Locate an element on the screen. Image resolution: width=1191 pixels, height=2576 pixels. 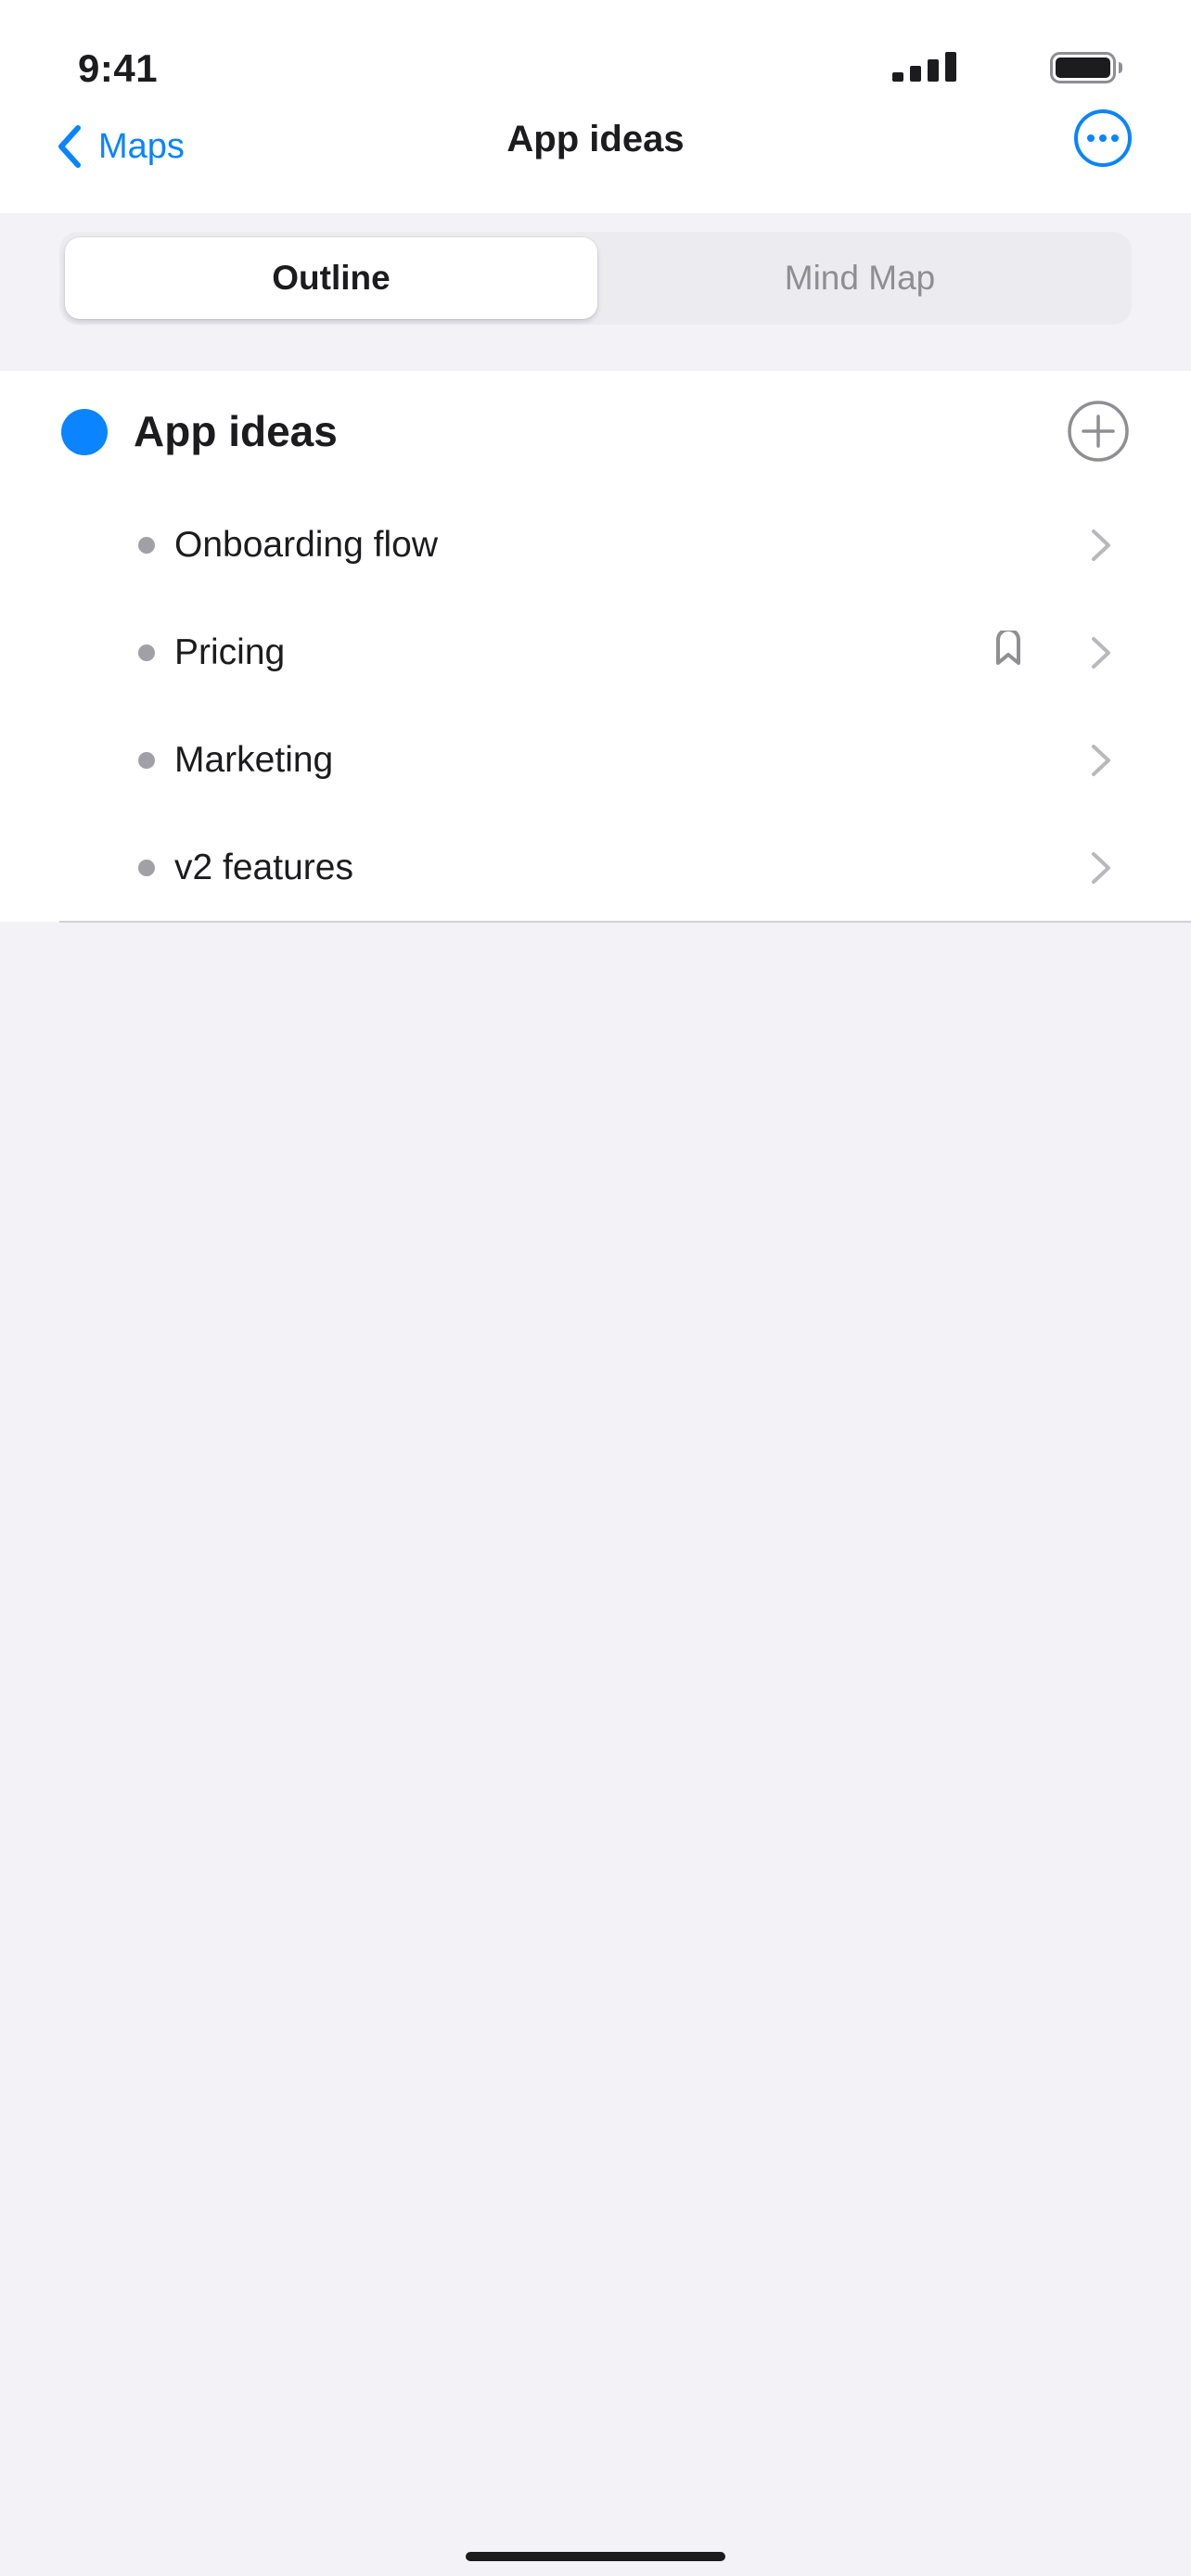
top-bar: 9:41 Maps App ideas is located at coordinates (595, 107).